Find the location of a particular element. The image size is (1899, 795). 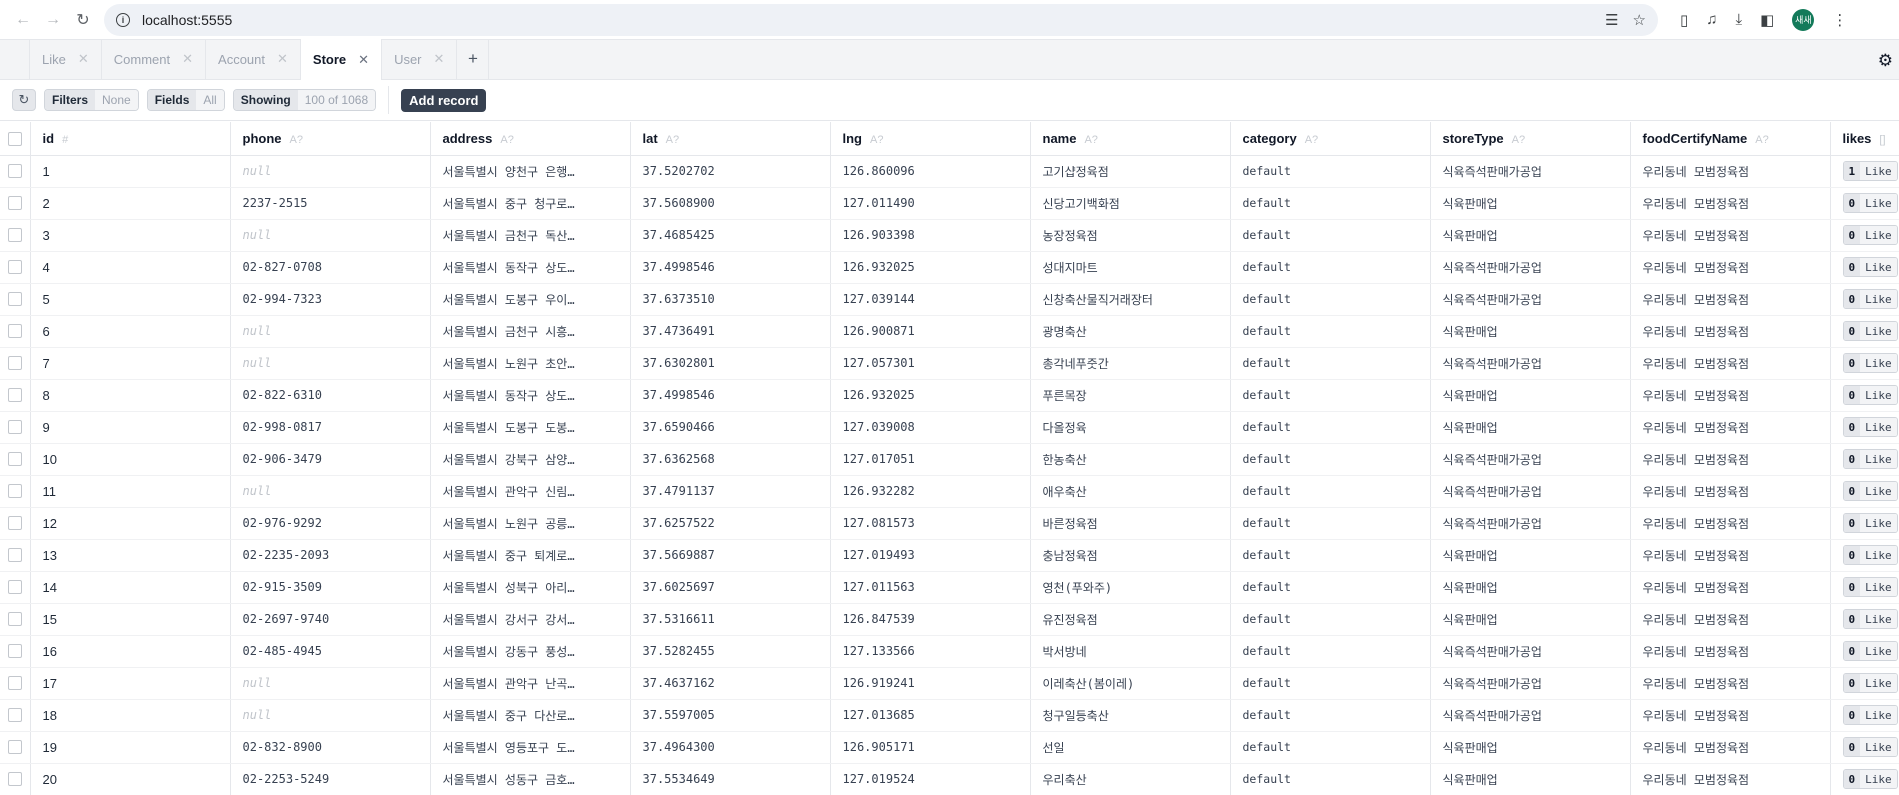

cell-phone: 02-832-8900 is located at coordinates (330, 747).